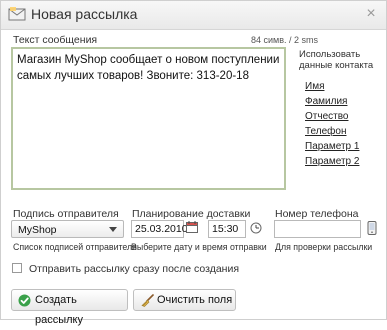 The height and width of the screenshot is (330, 387). I want to click on contact-link-patronymic: Отчество, so click(326, 116).